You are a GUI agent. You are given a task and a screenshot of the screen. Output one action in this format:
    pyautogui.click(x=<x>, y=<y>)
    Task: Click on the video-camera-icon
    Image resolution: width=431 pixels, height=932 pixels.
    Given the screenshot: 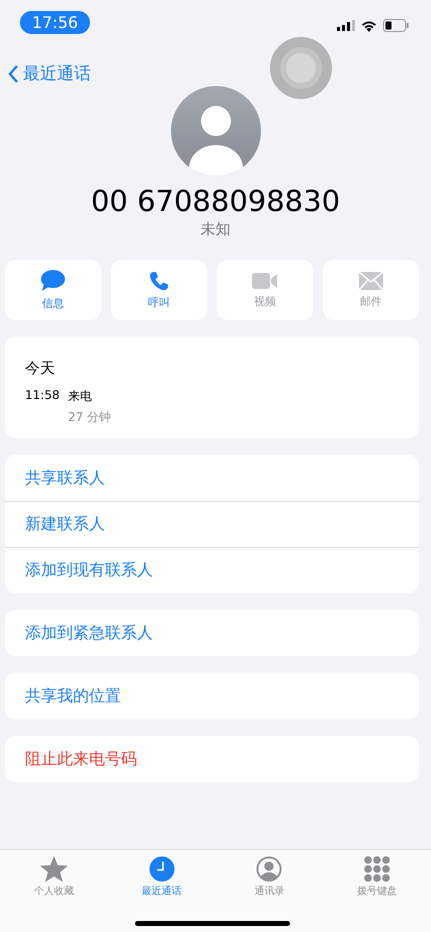 What is the action you would take?
    pyautogui.click(x=265, y=281)
    